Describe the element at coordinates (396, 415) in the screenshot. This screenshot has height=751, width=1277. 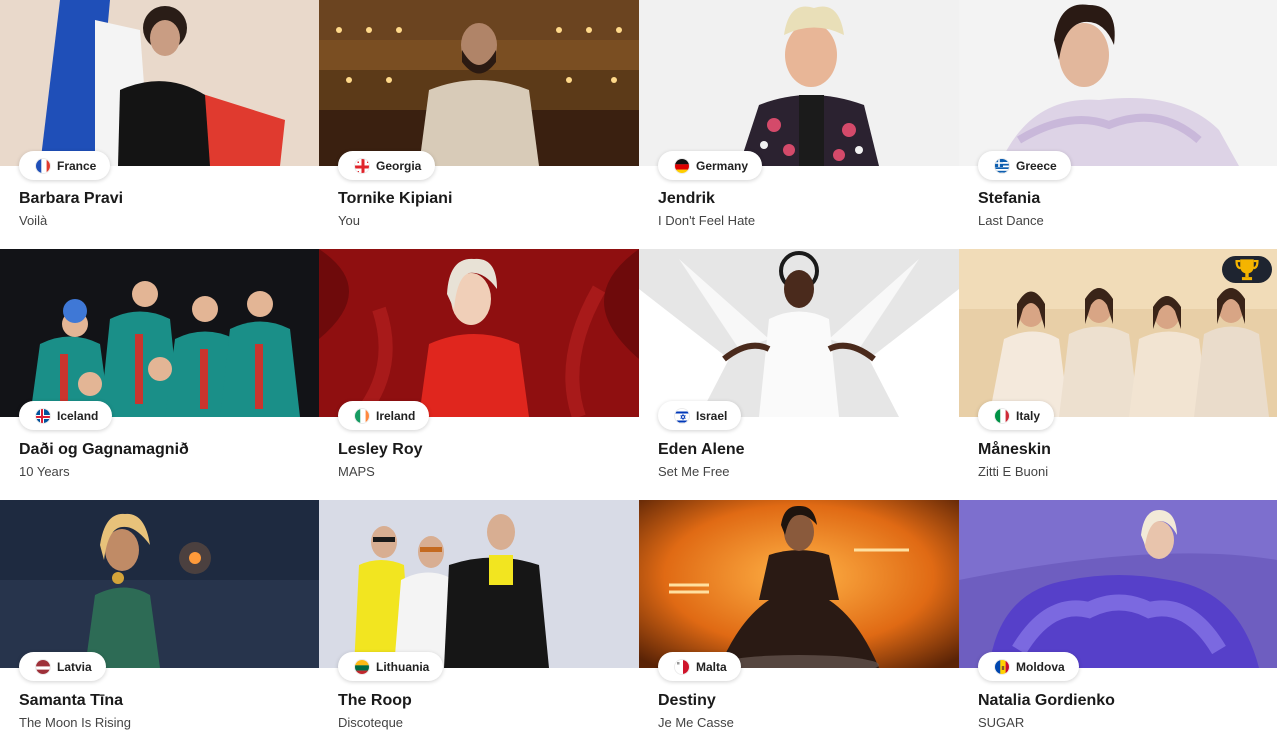
I see `country-name: Ireland` at that location.